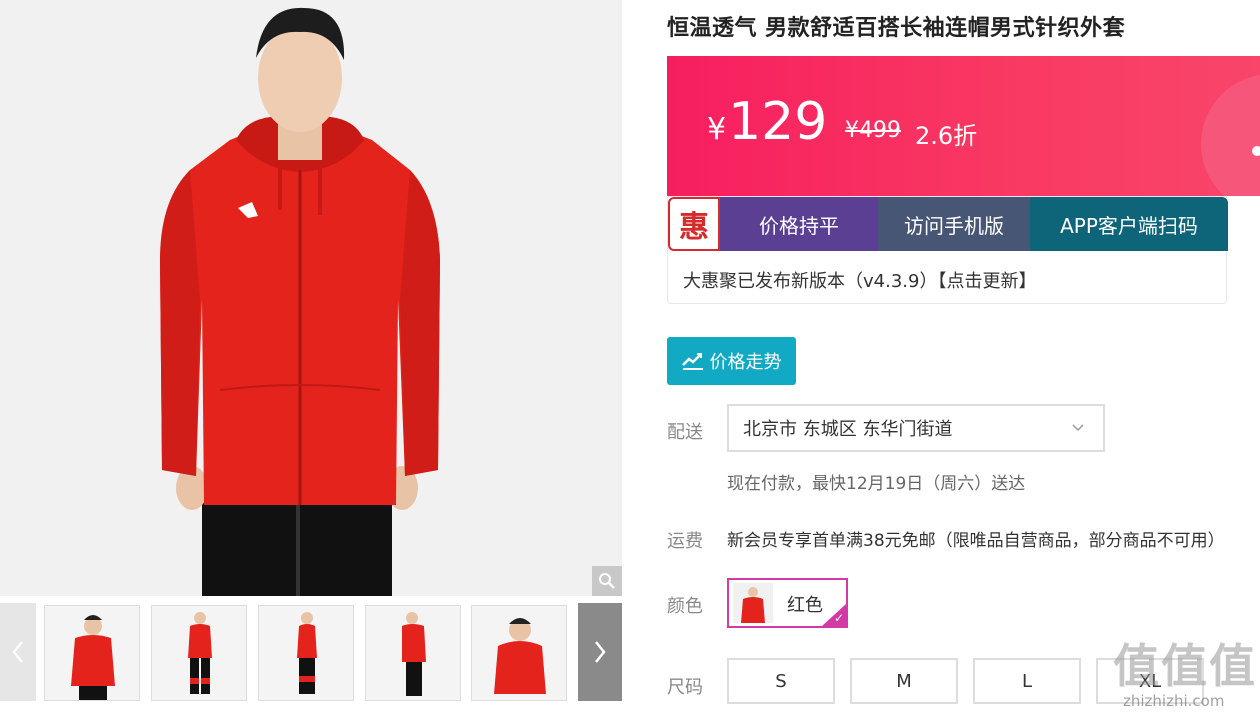  Describe the element at coordinates (1185, 666) in the screenshot. I see `watermark-logo: 值值值` at that location.